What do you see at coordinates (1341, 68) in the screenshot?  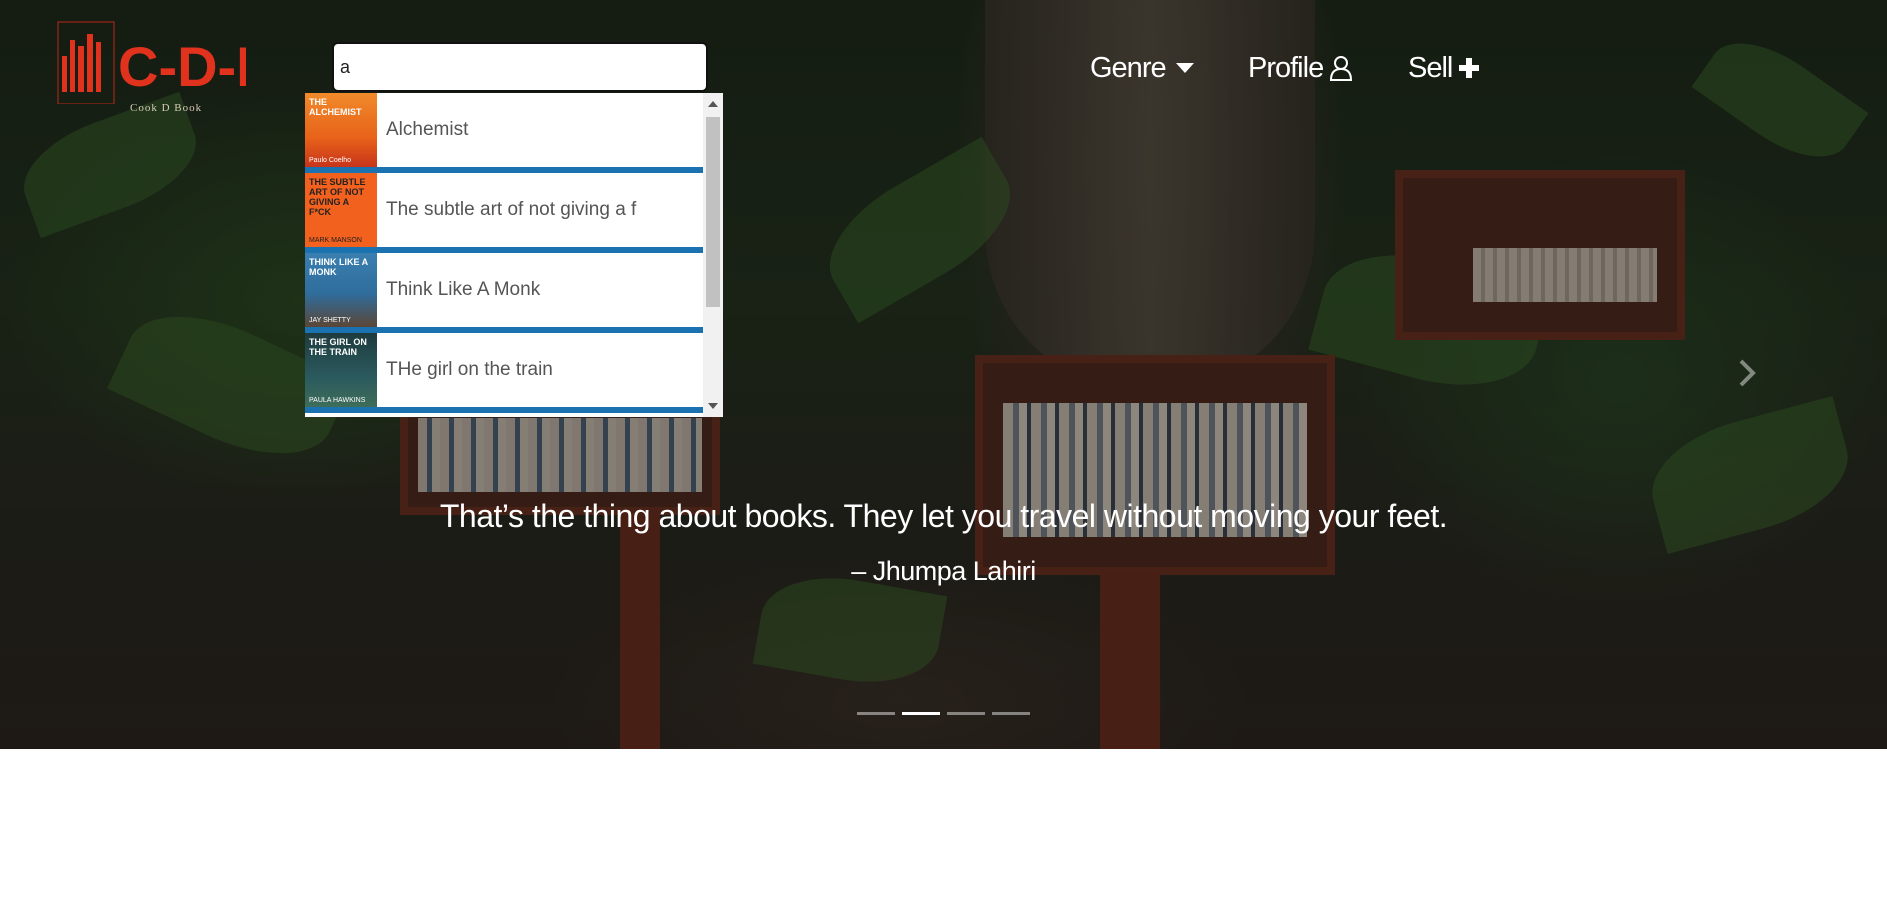 I see `user-icon` at bounding box center [1341, 68].